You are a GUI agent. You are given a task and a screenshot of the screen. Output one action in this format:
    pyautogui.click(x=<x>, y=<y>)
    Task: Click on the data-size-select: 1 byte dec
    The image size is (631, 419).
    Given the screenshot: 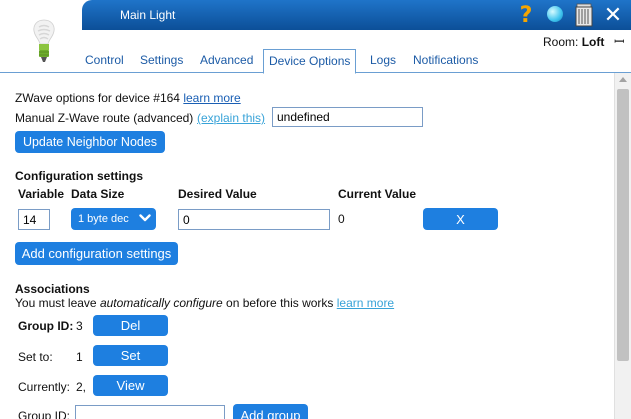 What is the action you would take?
    pyautogui.click(x=113, y=219)
    